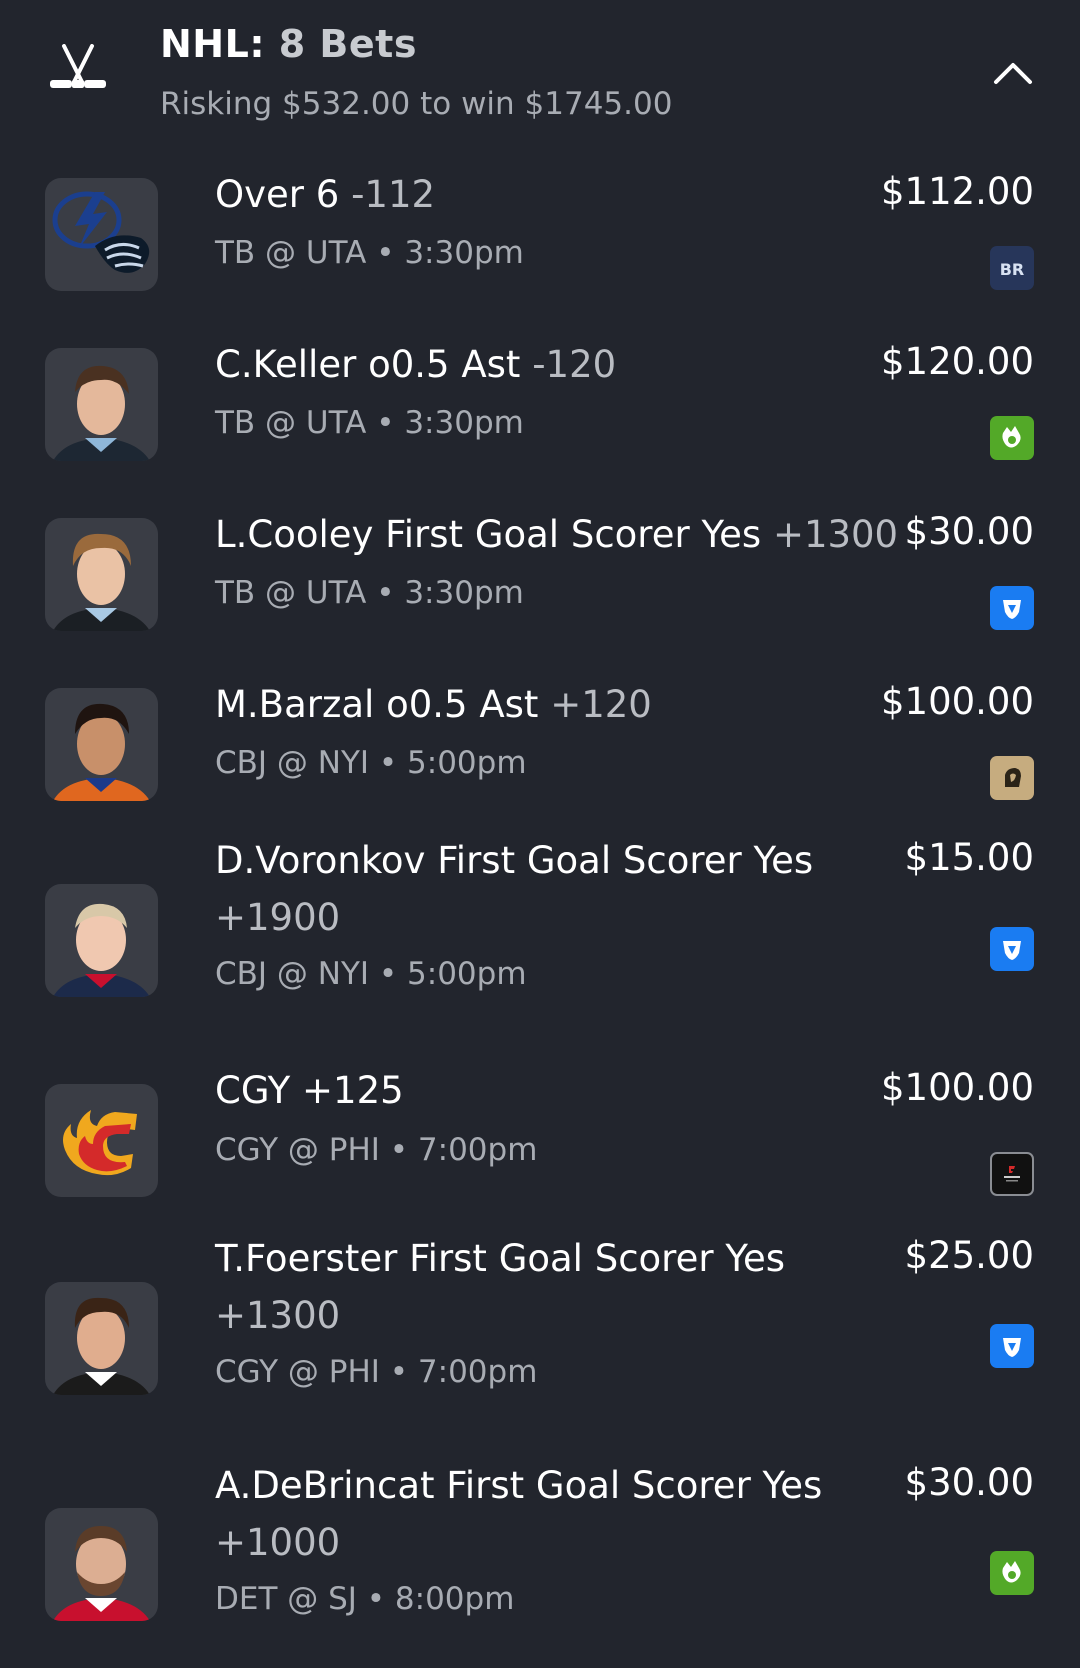 The width and height of the screenshot is (1080, 1668). What do you see at coordinates (488, 534) in the screenshot?
I see `bet-selection: L.Cooley First Goal Scorer Yes` at bounding box center [488, 534].